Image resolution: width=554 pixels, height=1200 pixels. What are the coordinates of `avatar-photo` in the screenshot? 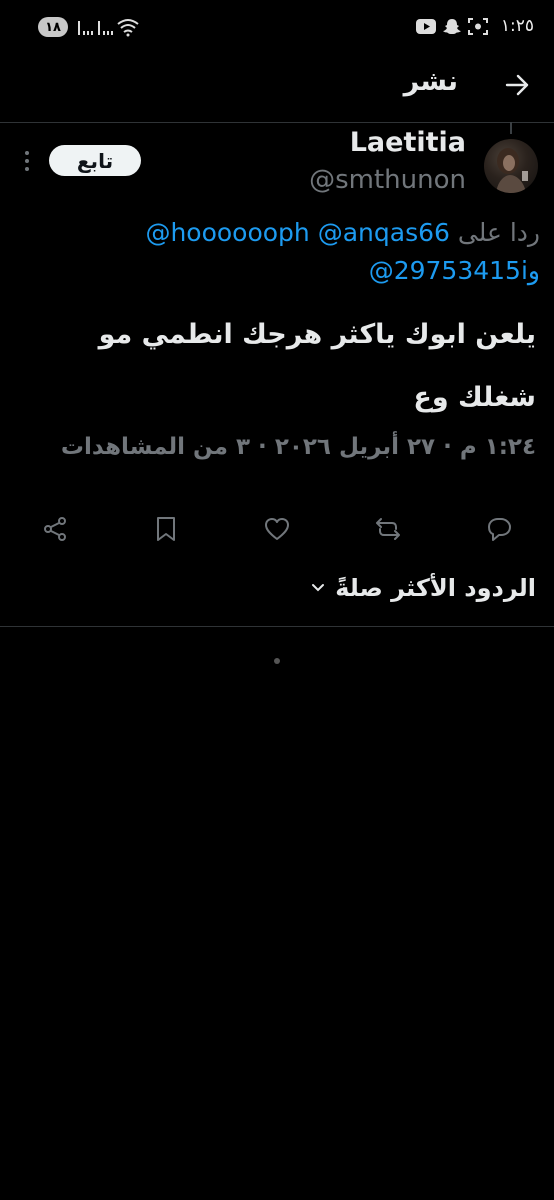 It's located at (512, 170).